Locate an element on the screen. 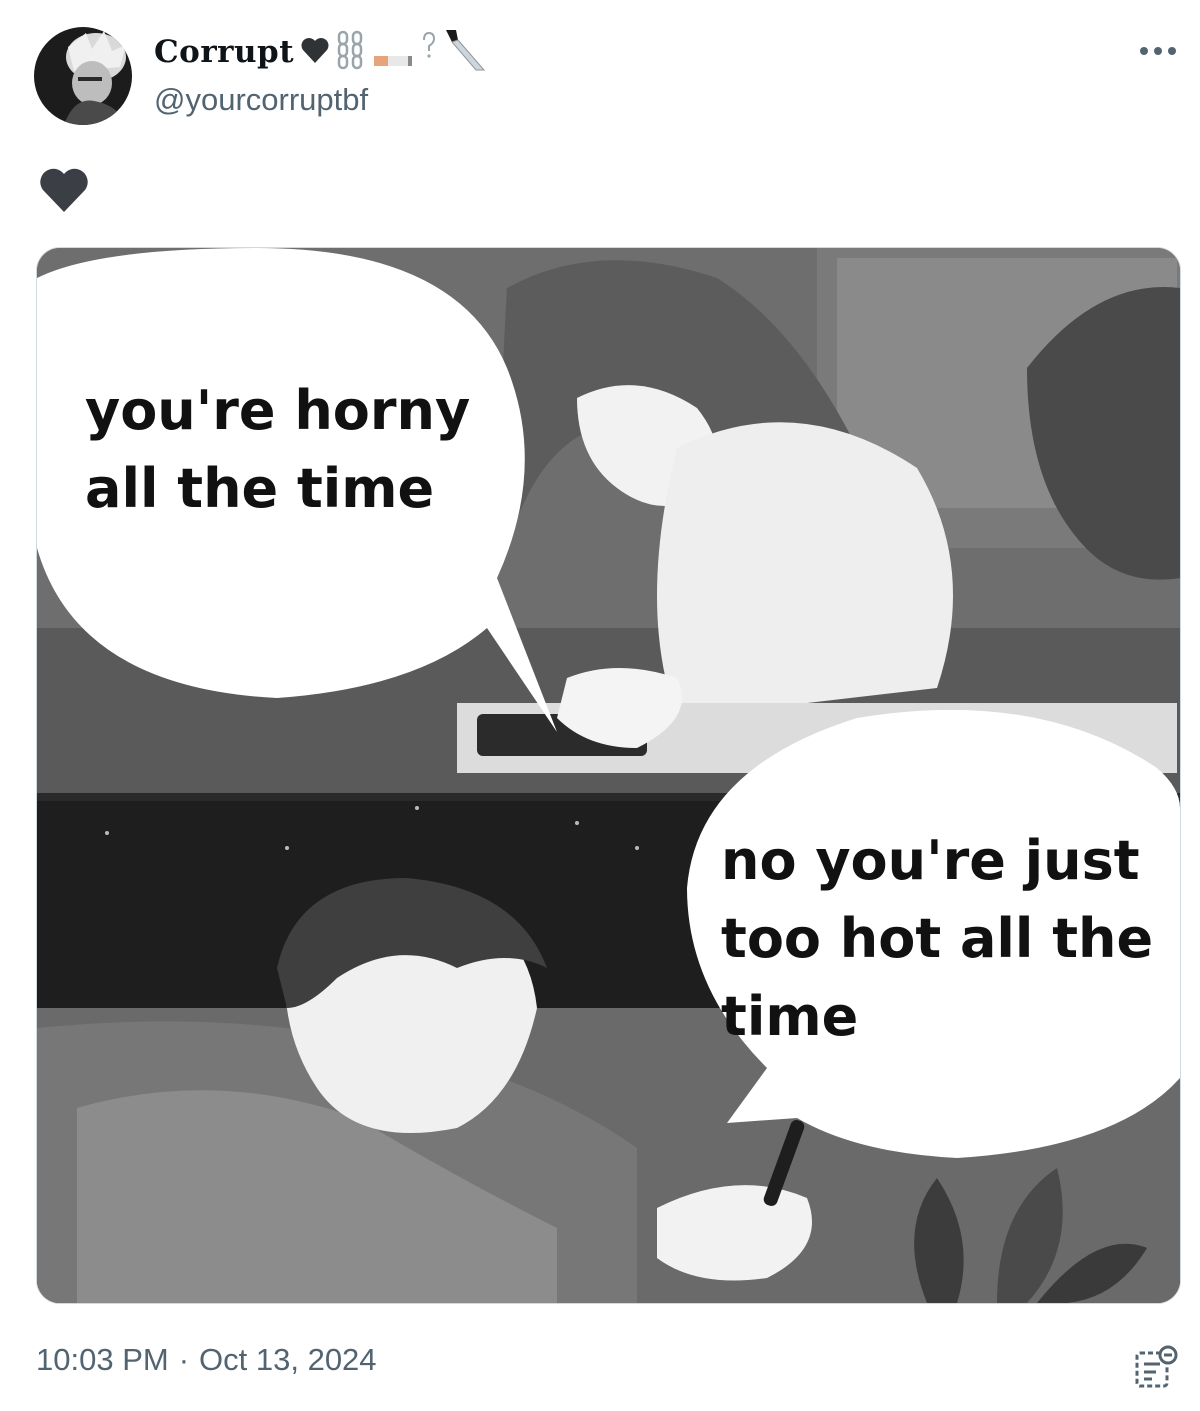 This screenshot has height=1411, width=1200. display-name-row: Corrupt is located at coordinates (320, 52).